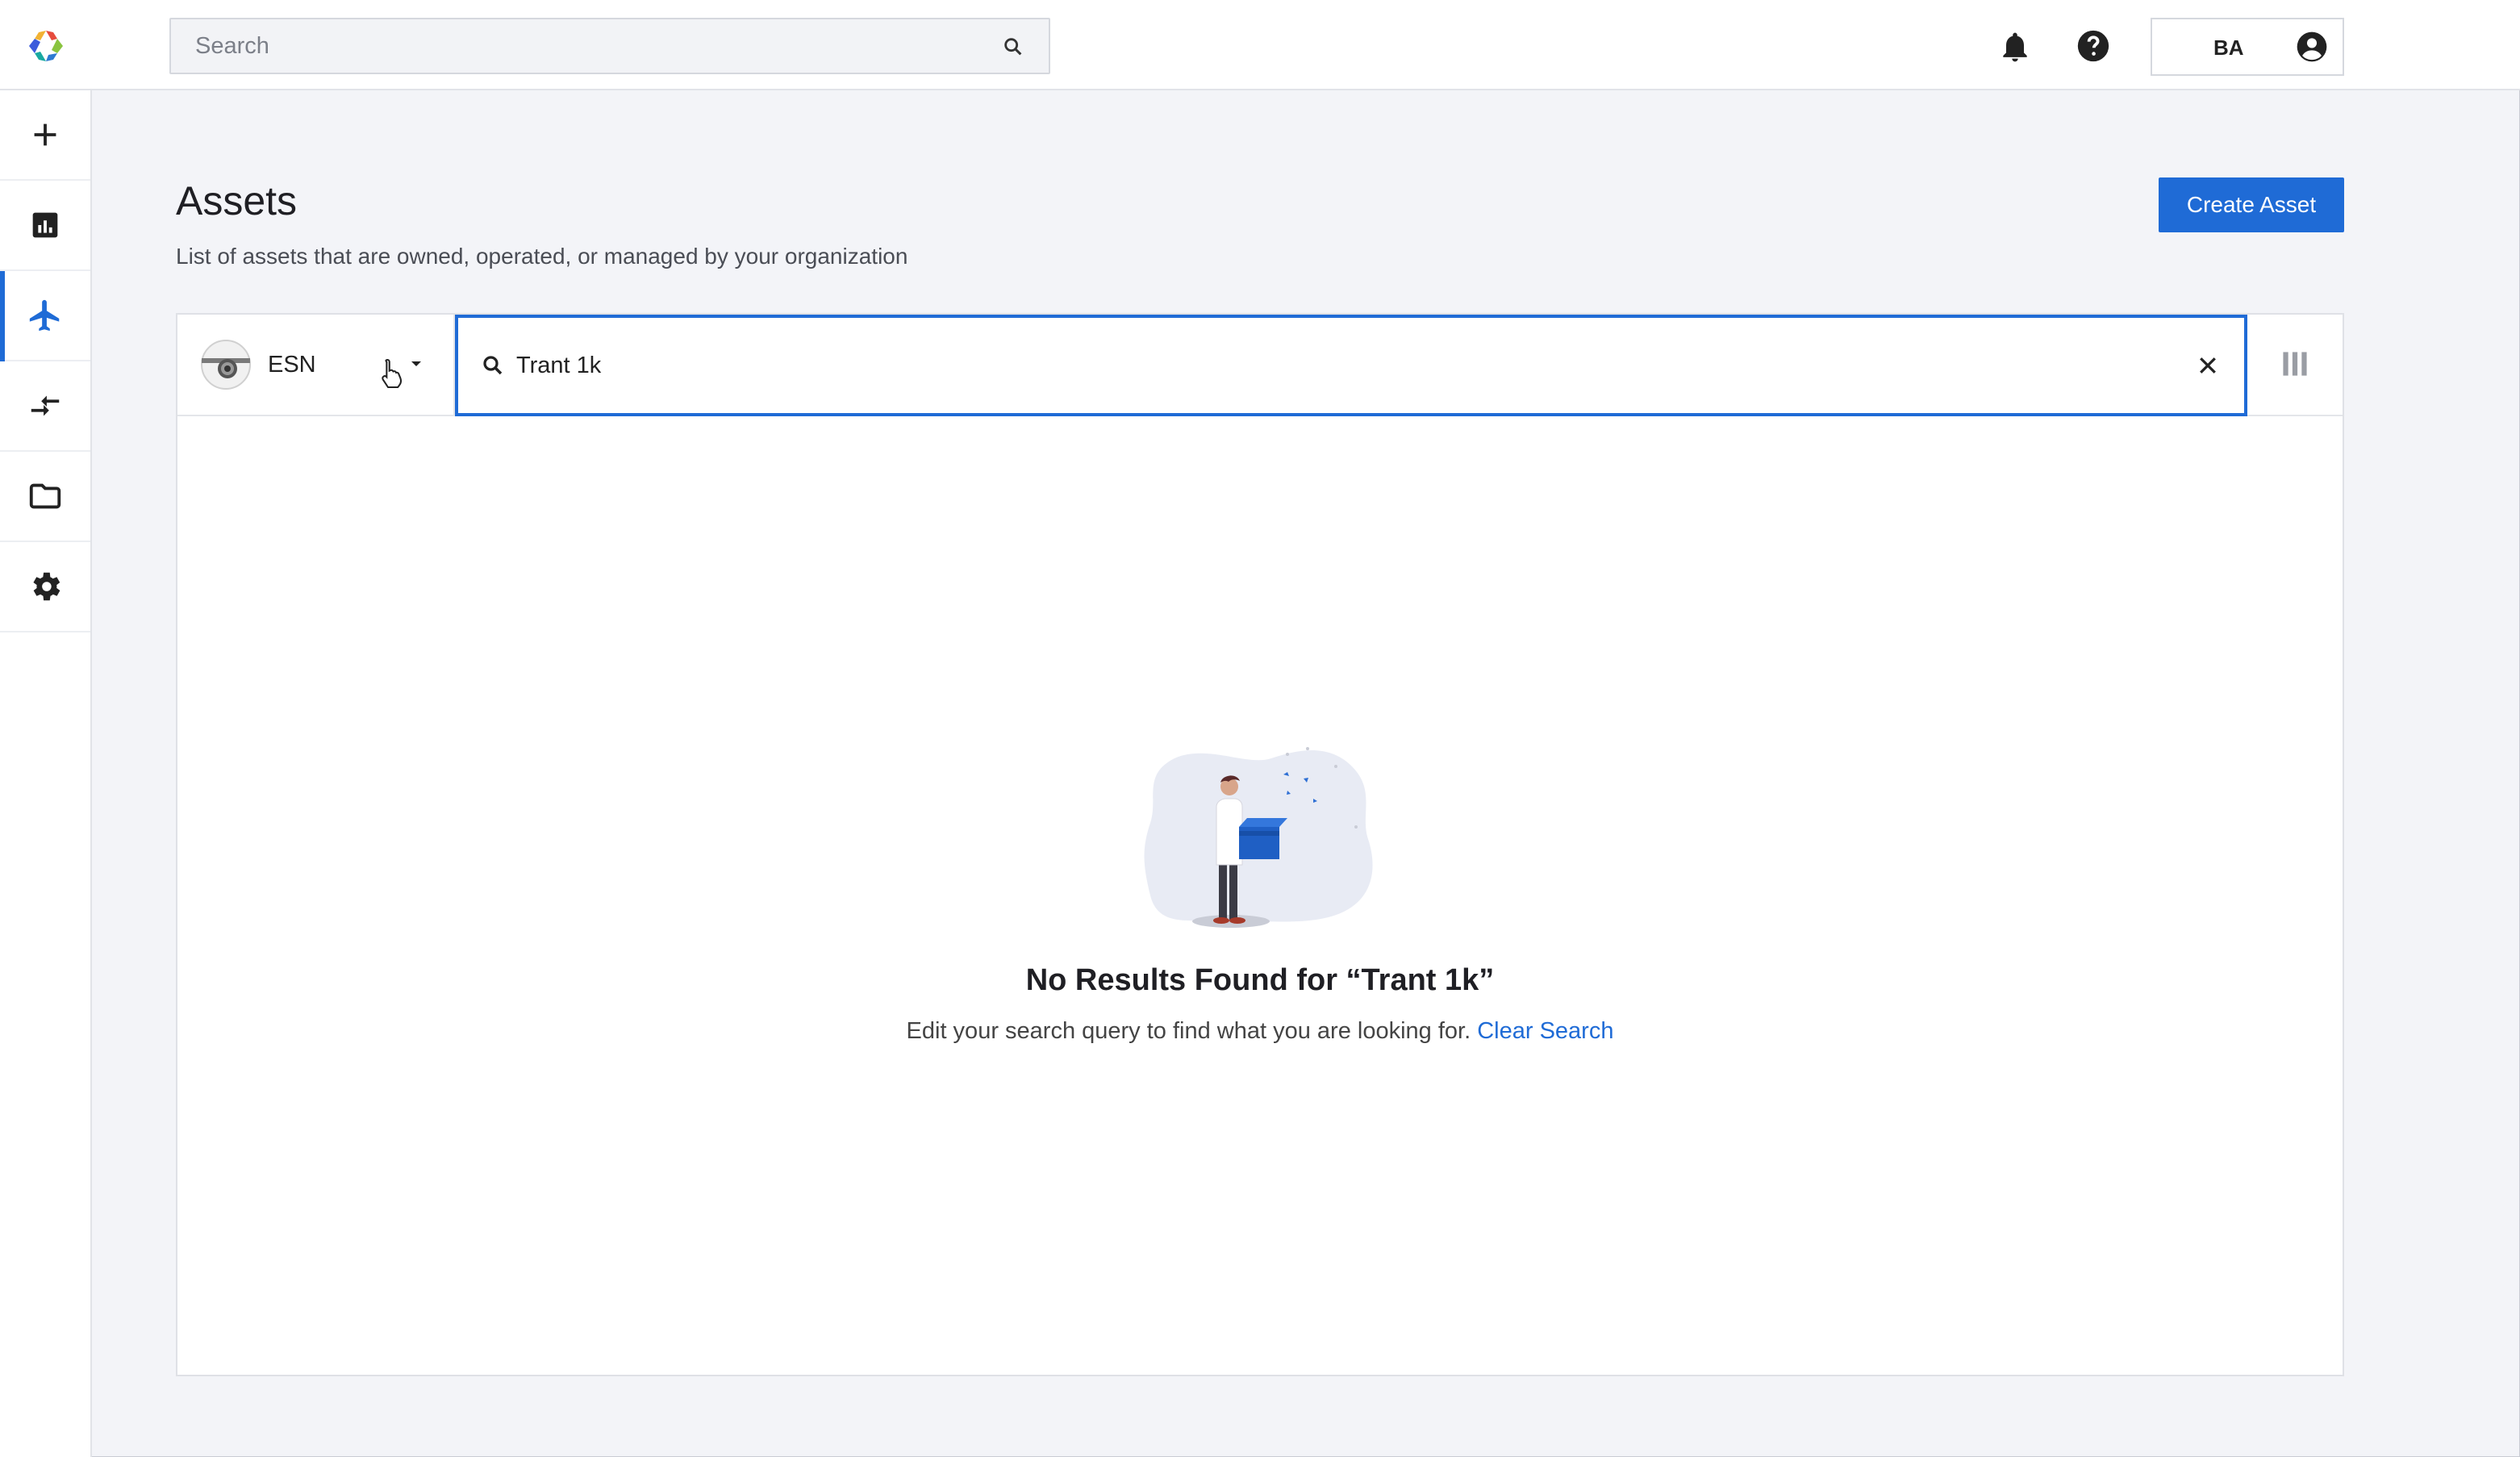  Describe the element at coordinates (558, 46) in the screenshot. I see `global-search-input` at that location.